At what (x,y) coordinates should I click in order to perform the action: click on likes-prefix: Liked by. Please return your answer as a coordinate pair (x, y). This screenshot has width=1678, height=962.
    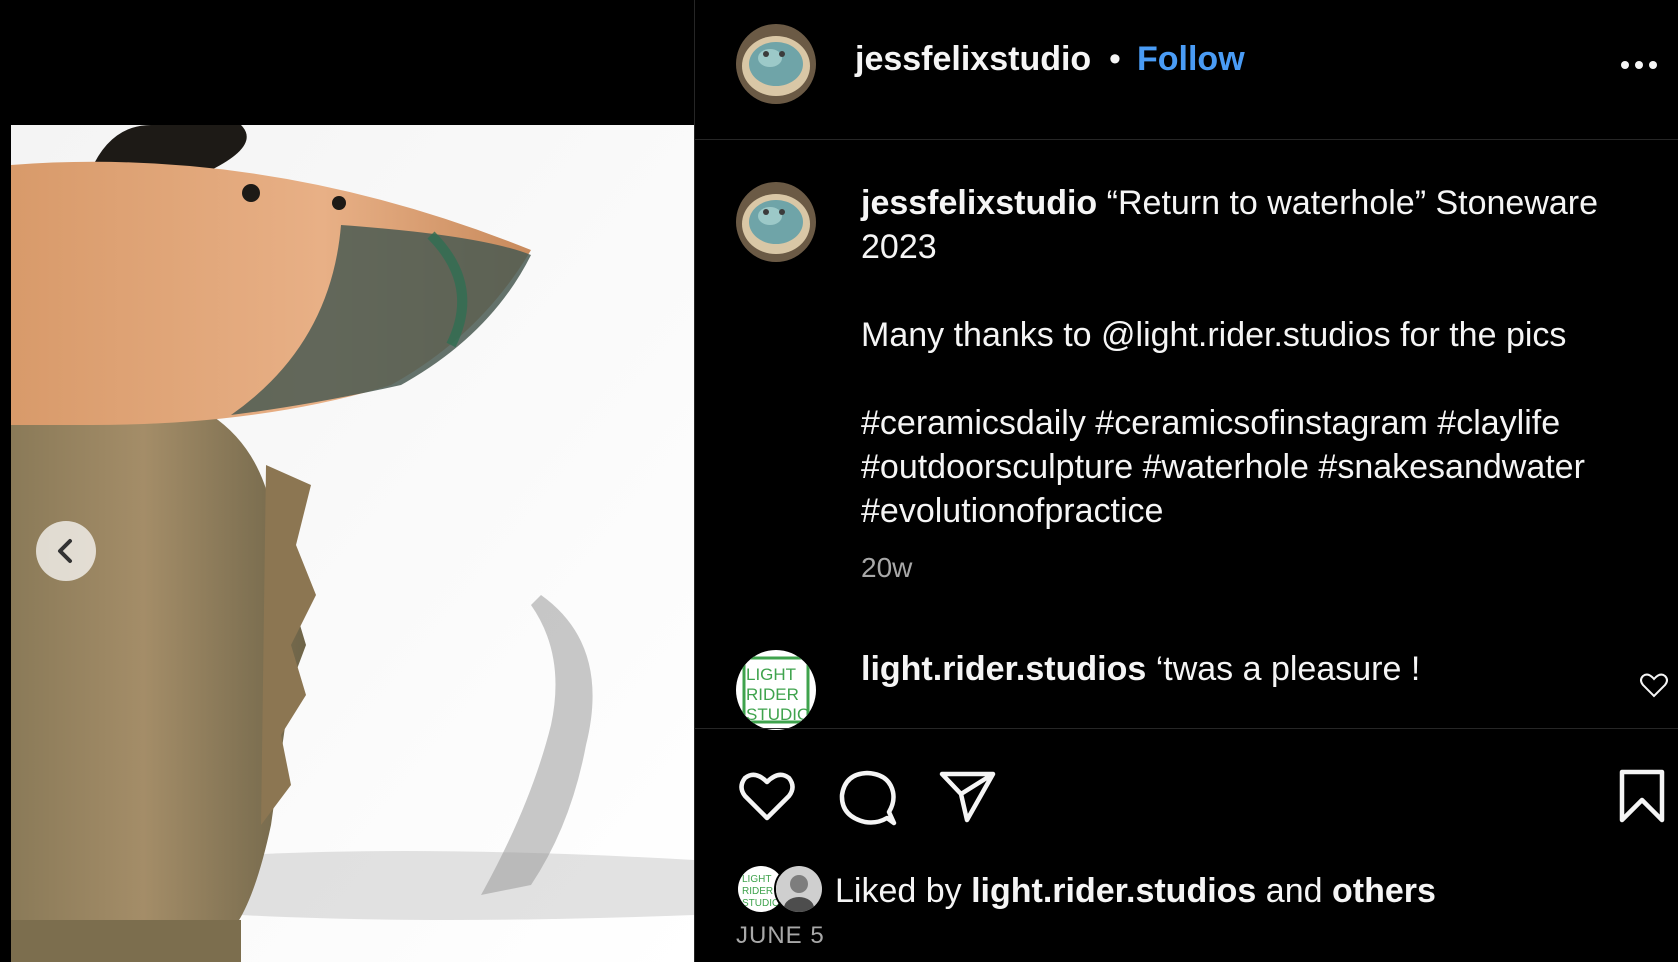
    Looking at the image, I should click on (898, 891).